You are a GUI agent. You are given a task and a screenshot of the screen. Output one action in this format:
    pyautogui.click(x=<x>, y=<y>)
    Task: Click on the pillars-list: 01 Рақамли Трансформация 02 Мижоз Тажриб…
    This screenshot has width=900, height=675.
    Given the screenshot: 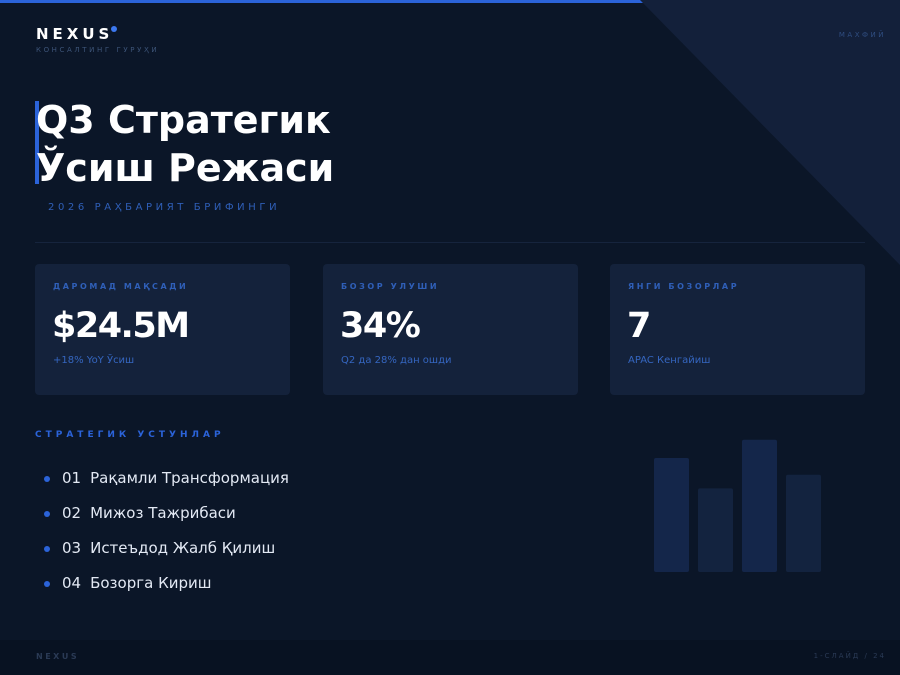 What is the action you would take?
    pyautogui.click(x=166, y=530)
    